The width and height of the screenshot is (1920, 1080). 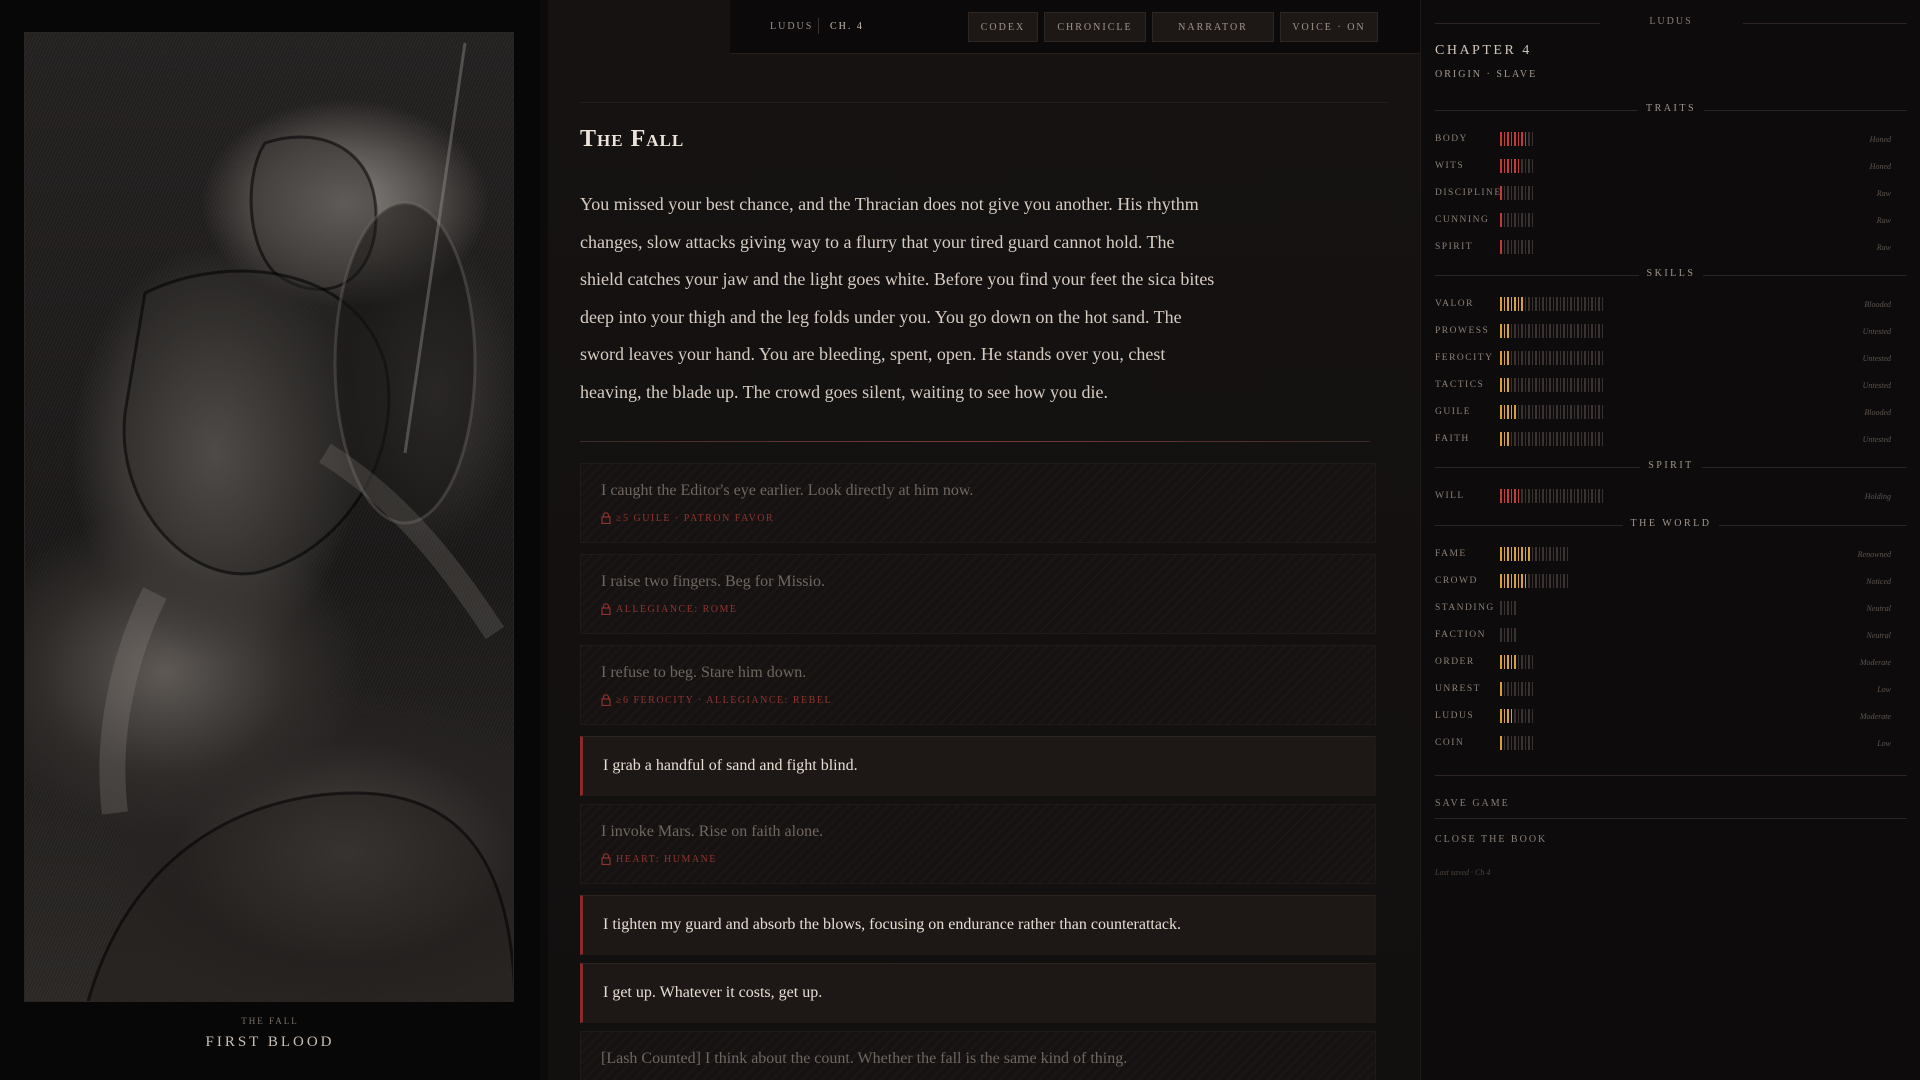 What do you see at coordinates (1677, 140) in the screenshot?
I see `stat-row-body: BODY Honed 8` at bounding box center [1677, 140].